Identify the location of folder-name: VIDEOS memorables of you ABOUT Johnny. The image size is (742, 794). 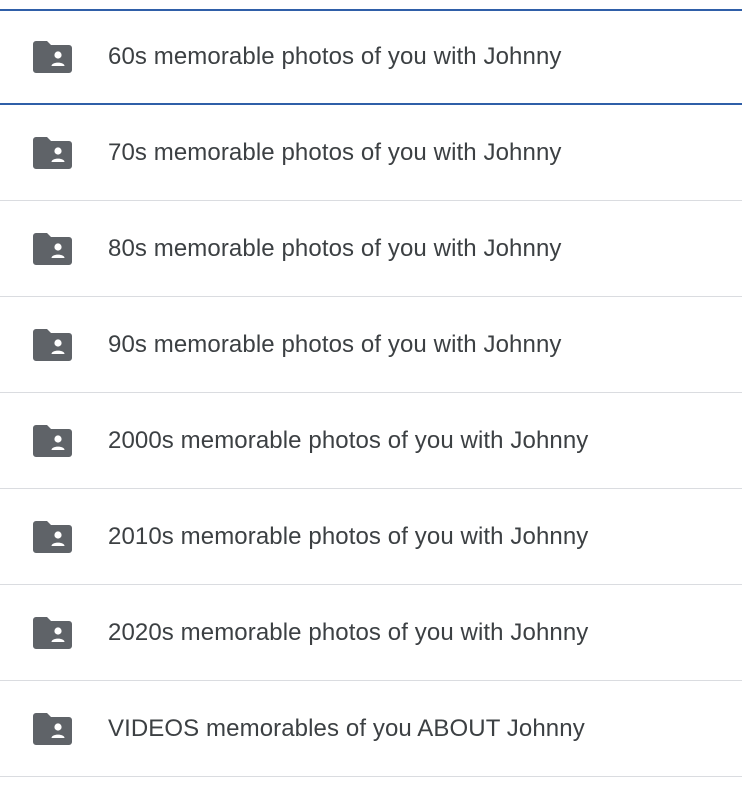
(346, 728).